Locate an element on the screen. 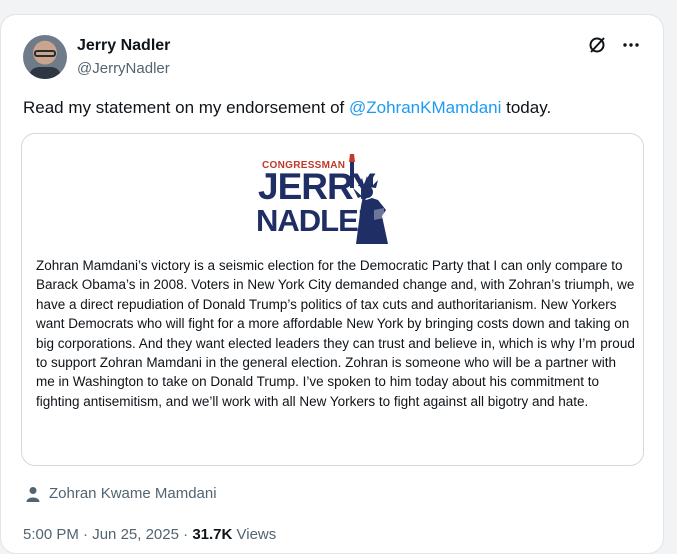  tagged-person-name: Zohran Kwame Mamdani is located at coordinates (133, 493).